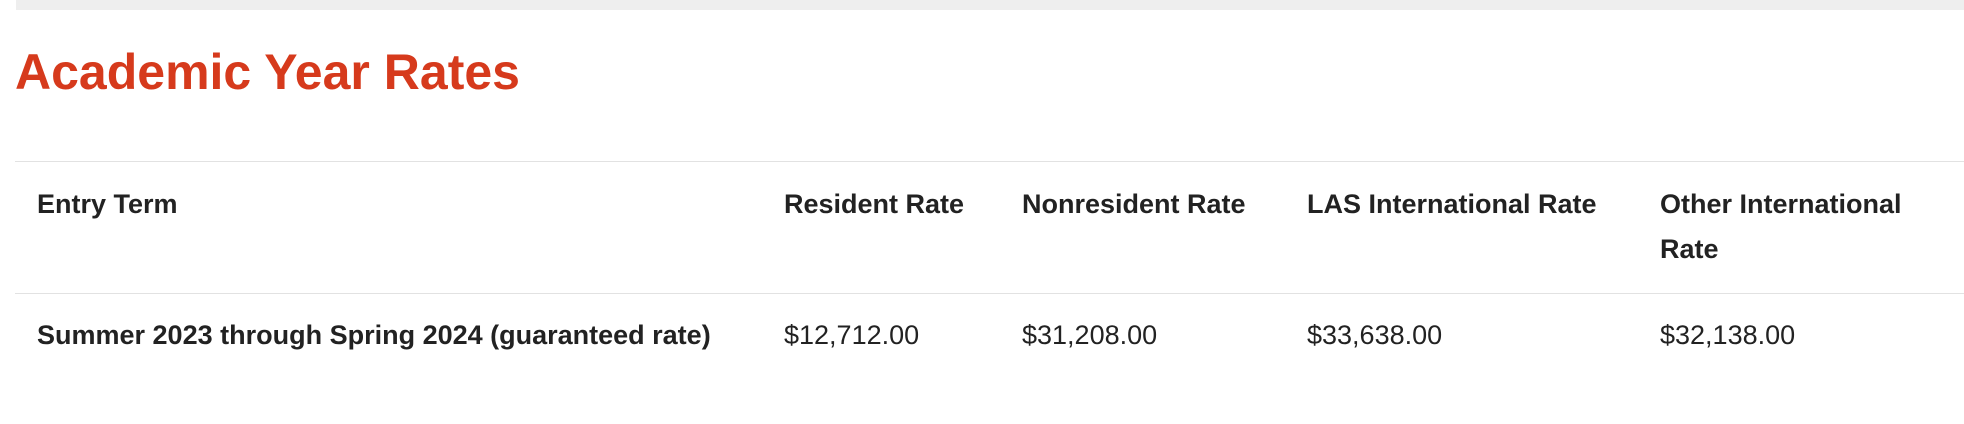 This screenshot has width=1964, height=424. I want to click on column-header-resident-rate: Resident Rate, so click(881, 227).